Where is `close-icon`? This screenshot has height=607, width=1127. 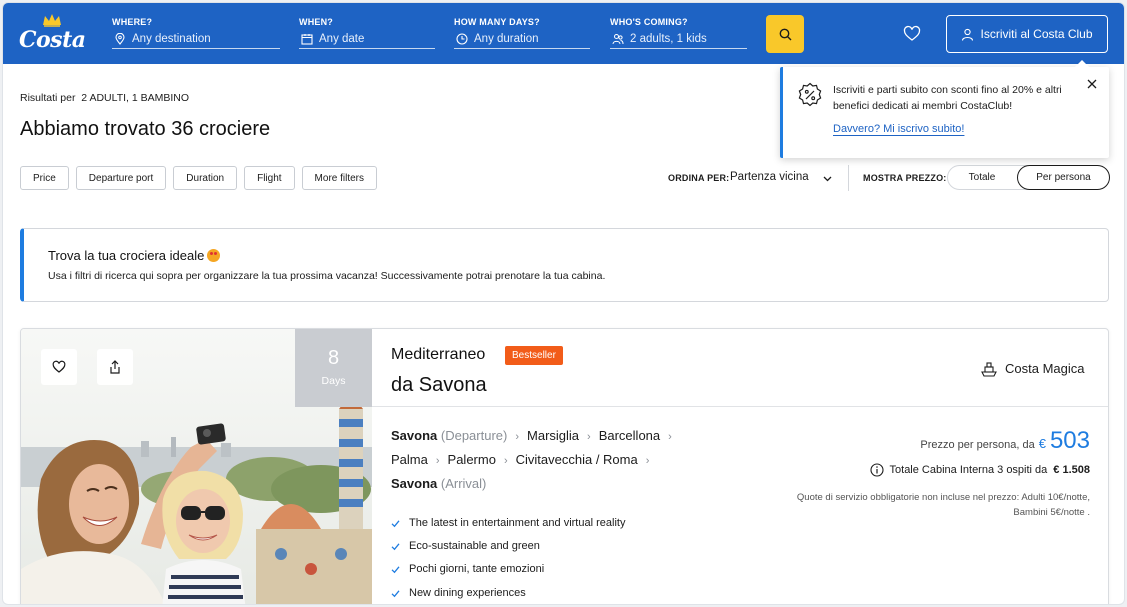 close-icon is located at coordinates (1092, 84).